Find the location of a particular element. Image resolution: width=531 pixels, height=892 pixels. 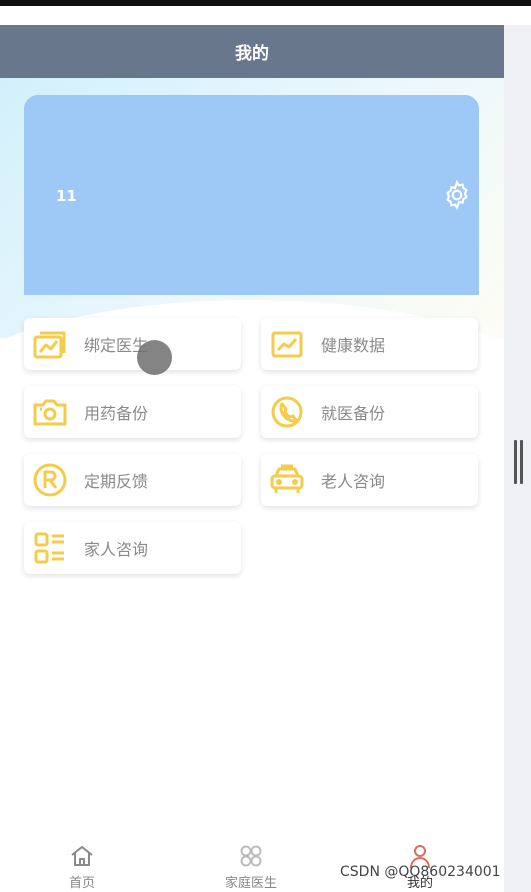

menu-item-health-data: 健康数据 is located at coordinates (369, 344).